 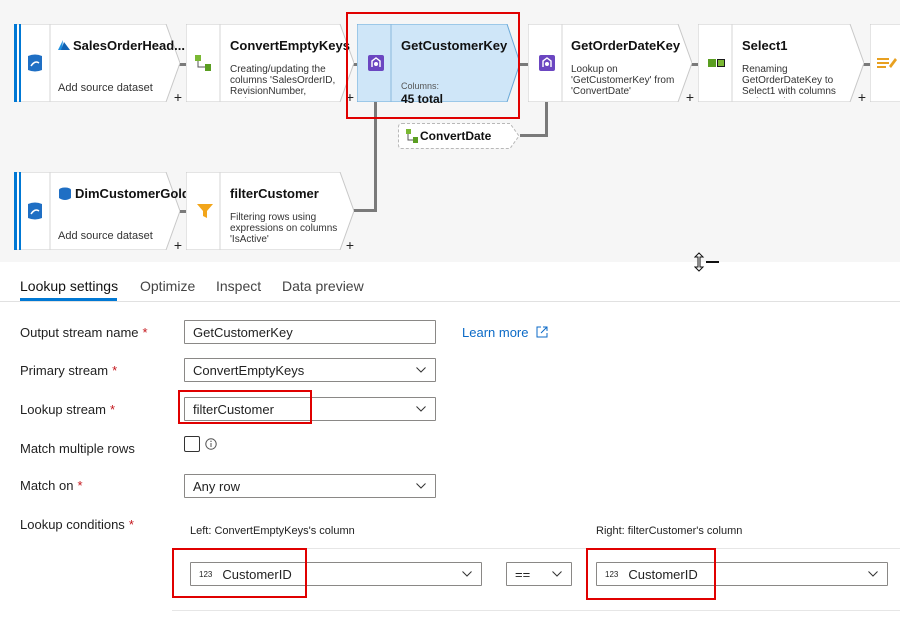 I want to click on match-on-label: Match on *, so click(x=51, y=485).